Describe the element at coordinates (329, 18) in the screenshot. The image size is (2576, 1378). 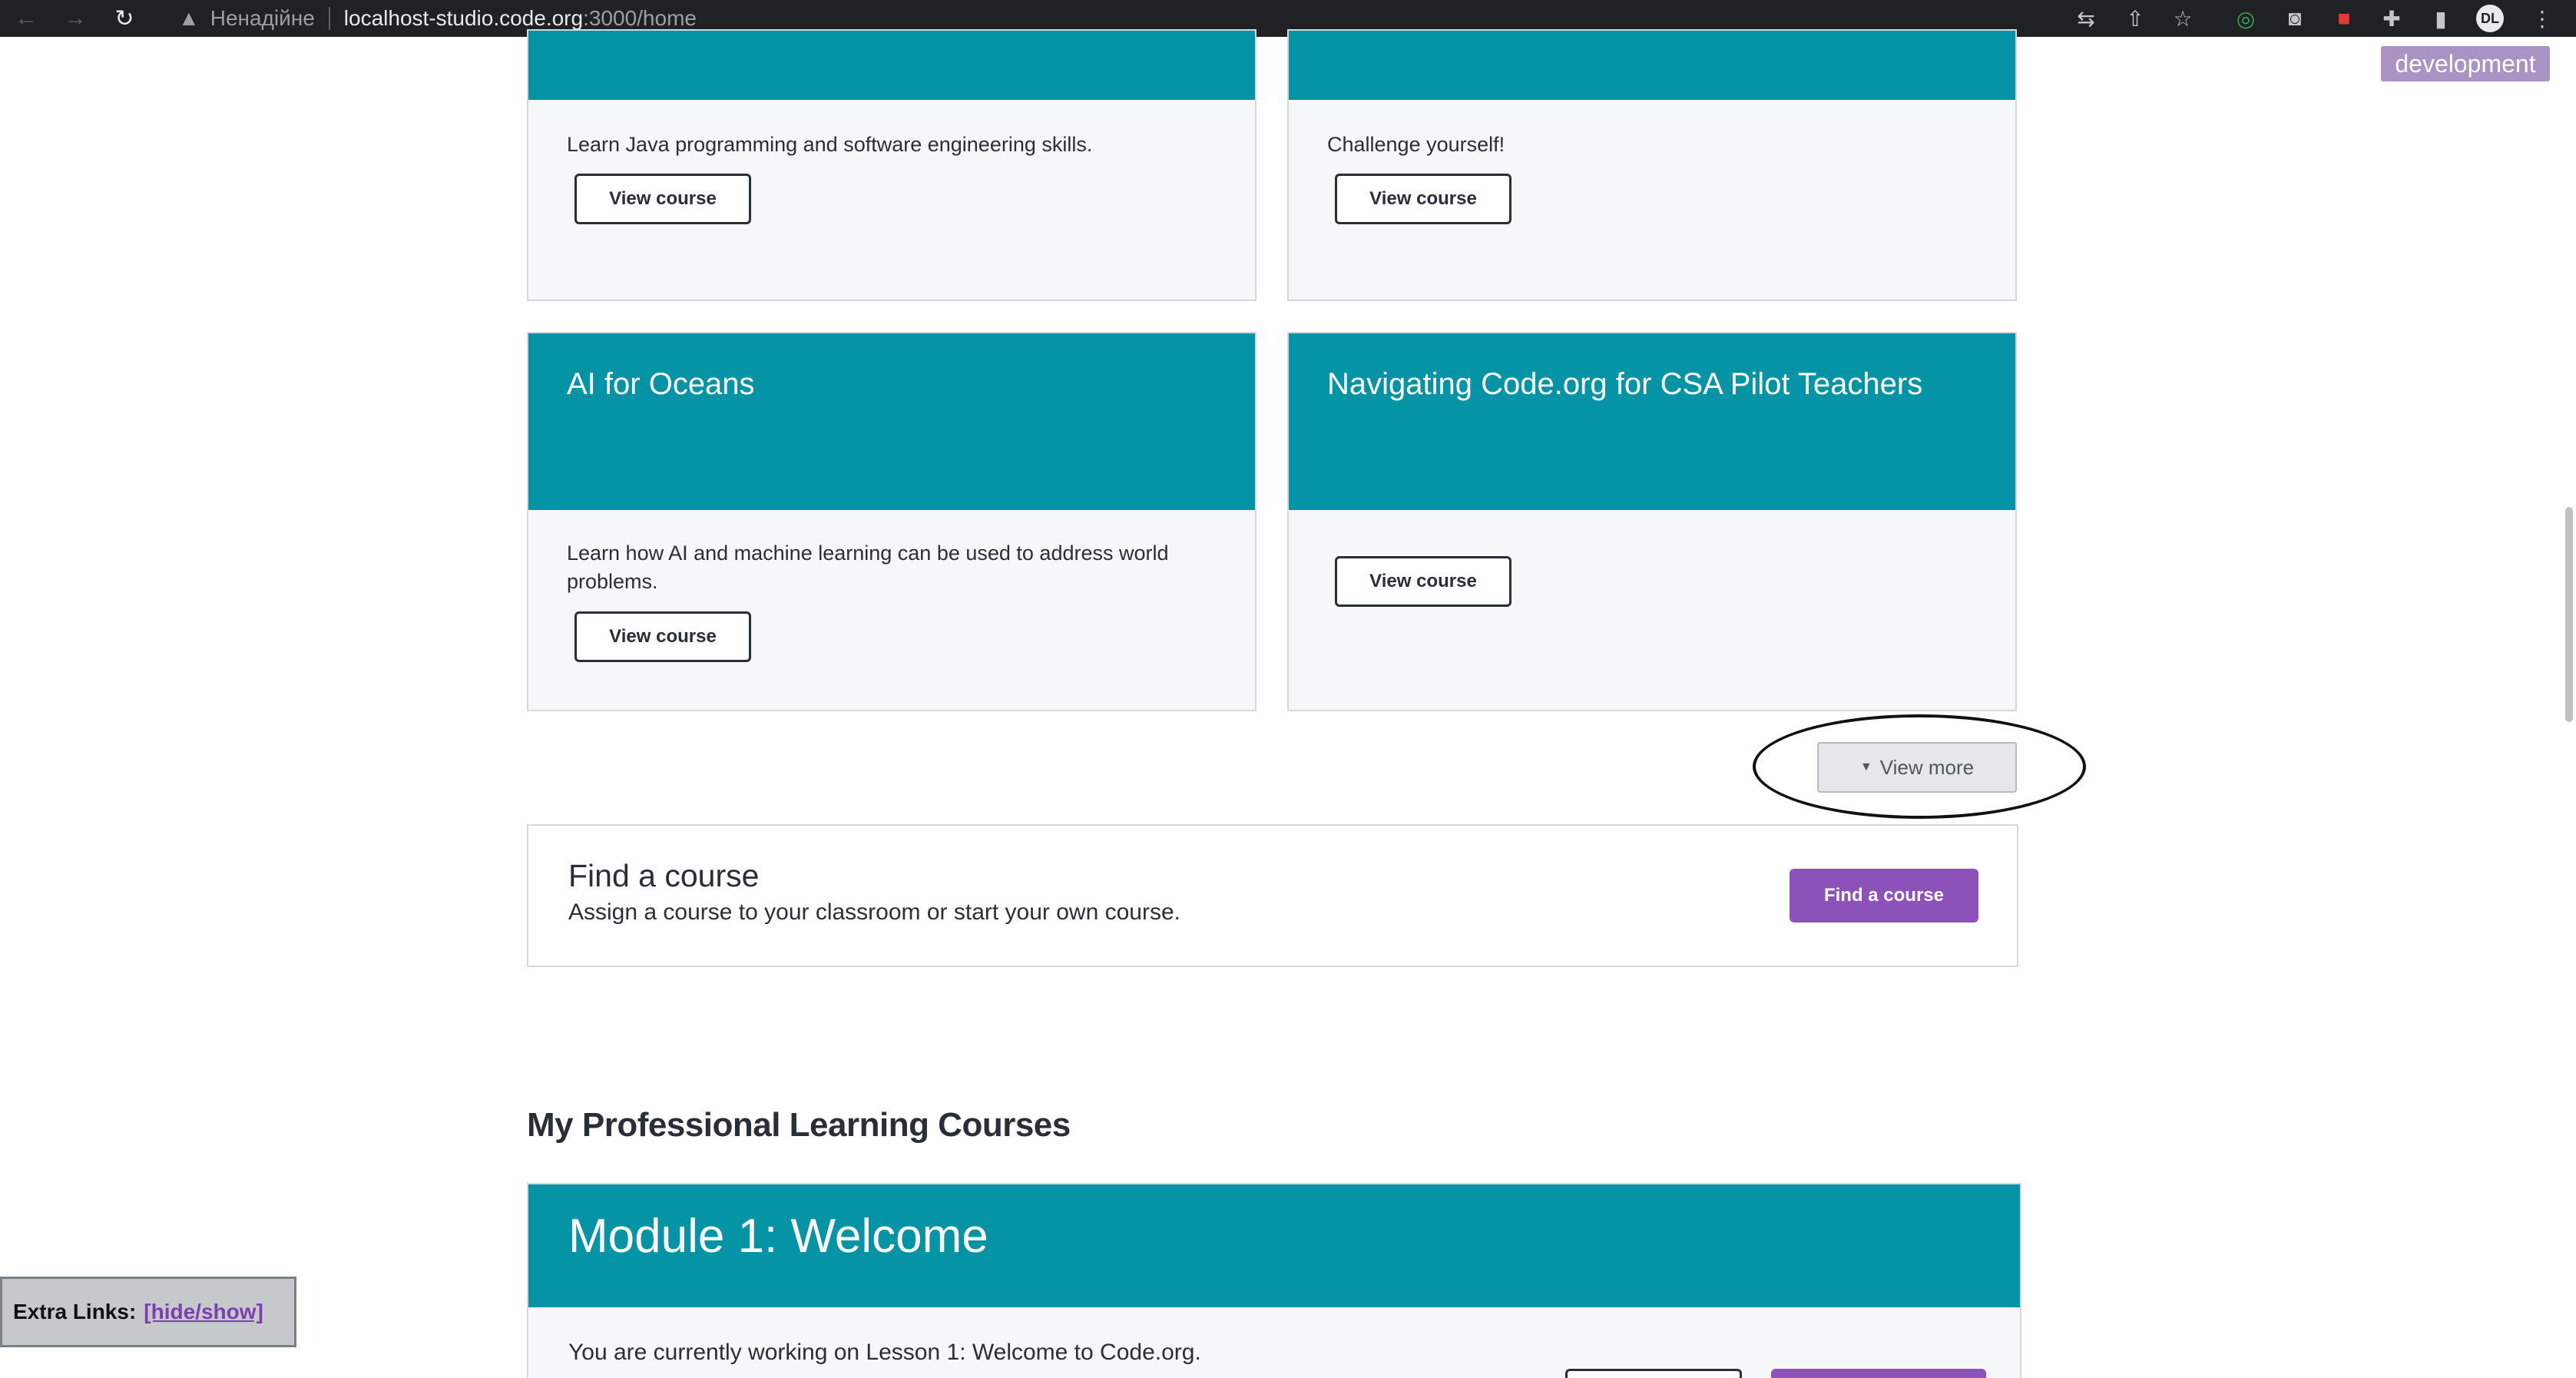
I see `address-separator` at that location.